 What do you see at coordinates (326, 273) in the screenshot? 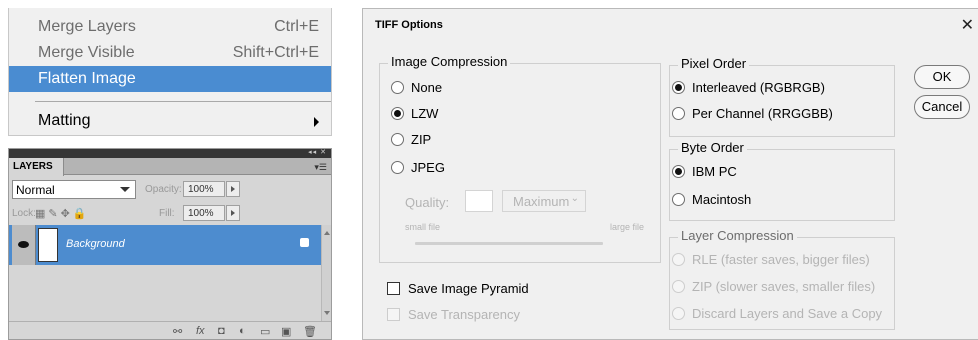
I see `layer-list-scrollbar` at bounding box center [326, 273].